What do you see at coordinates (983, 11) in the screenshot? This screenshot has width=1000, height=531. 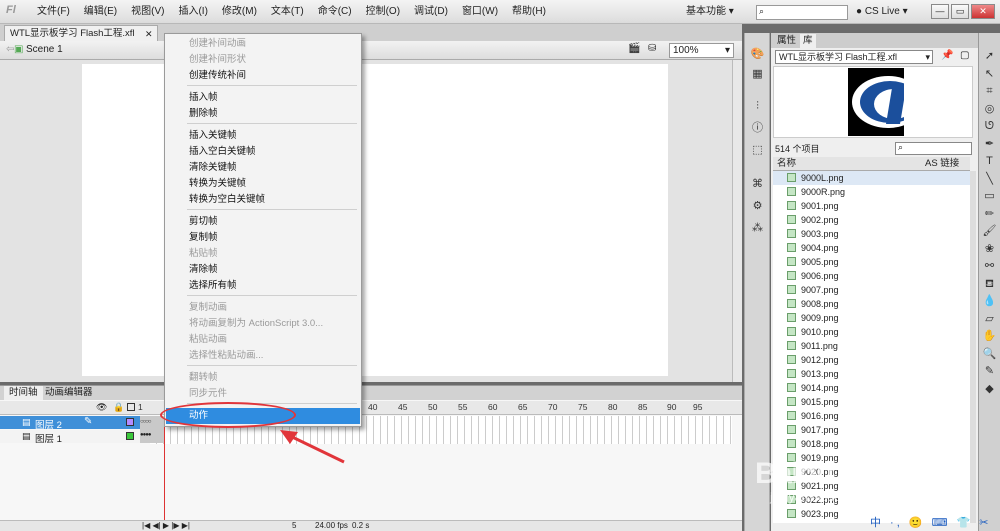 I see `close-window-button: ✕` at bounding box center [983, 11].